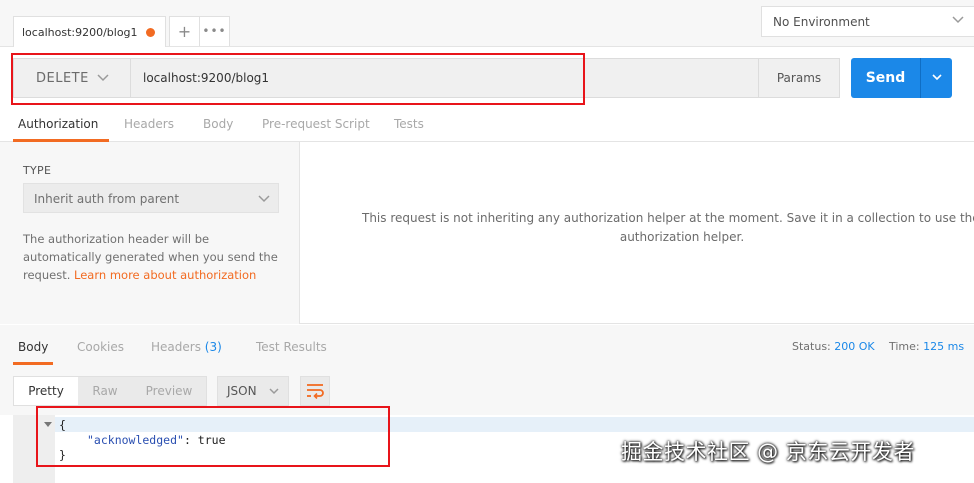  I want to click on format-label: JSON, so click(242, 391).